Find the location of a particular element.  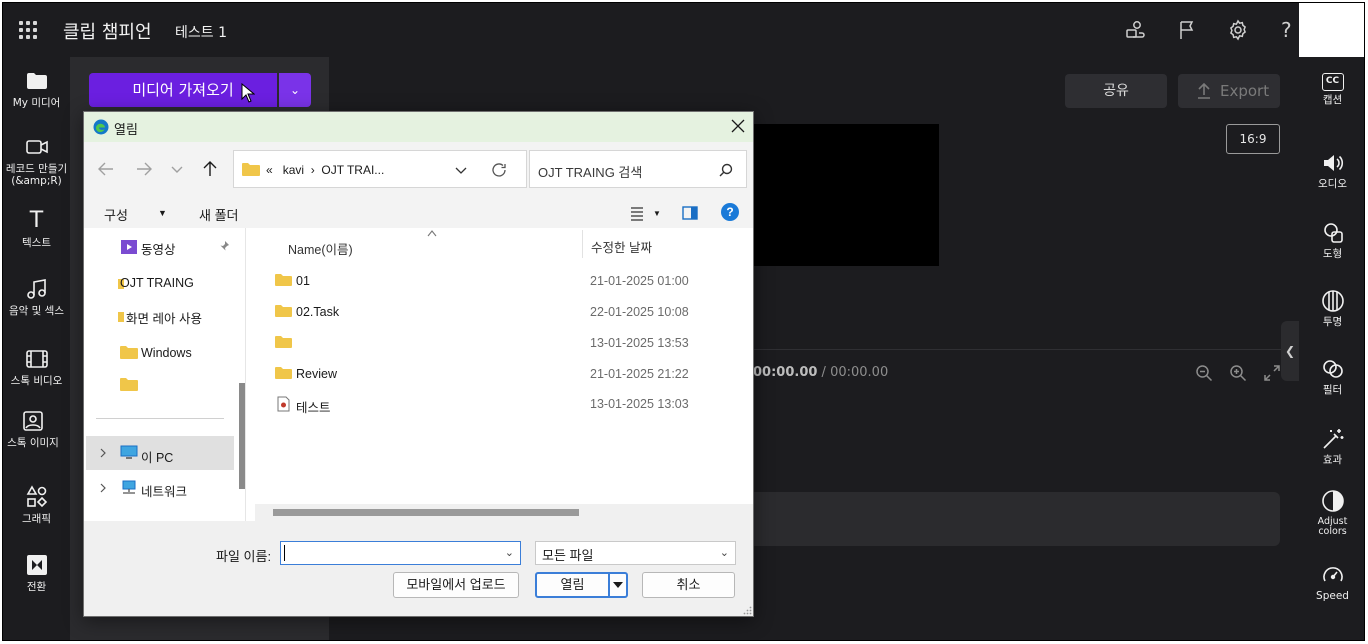

share-button: 공유 is located at coordinates (1116, 91).